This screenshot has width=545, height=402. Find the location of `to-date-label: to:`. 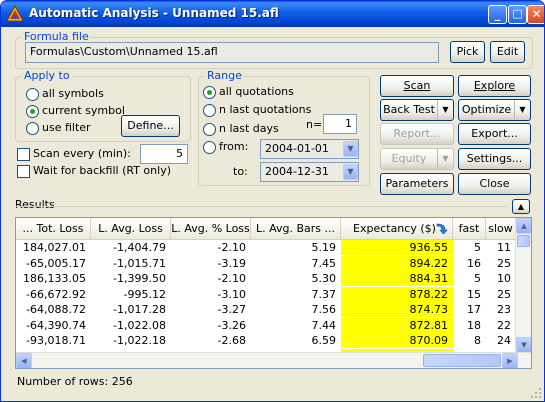

to-date-label: to: is located at coordinates (240, 171).